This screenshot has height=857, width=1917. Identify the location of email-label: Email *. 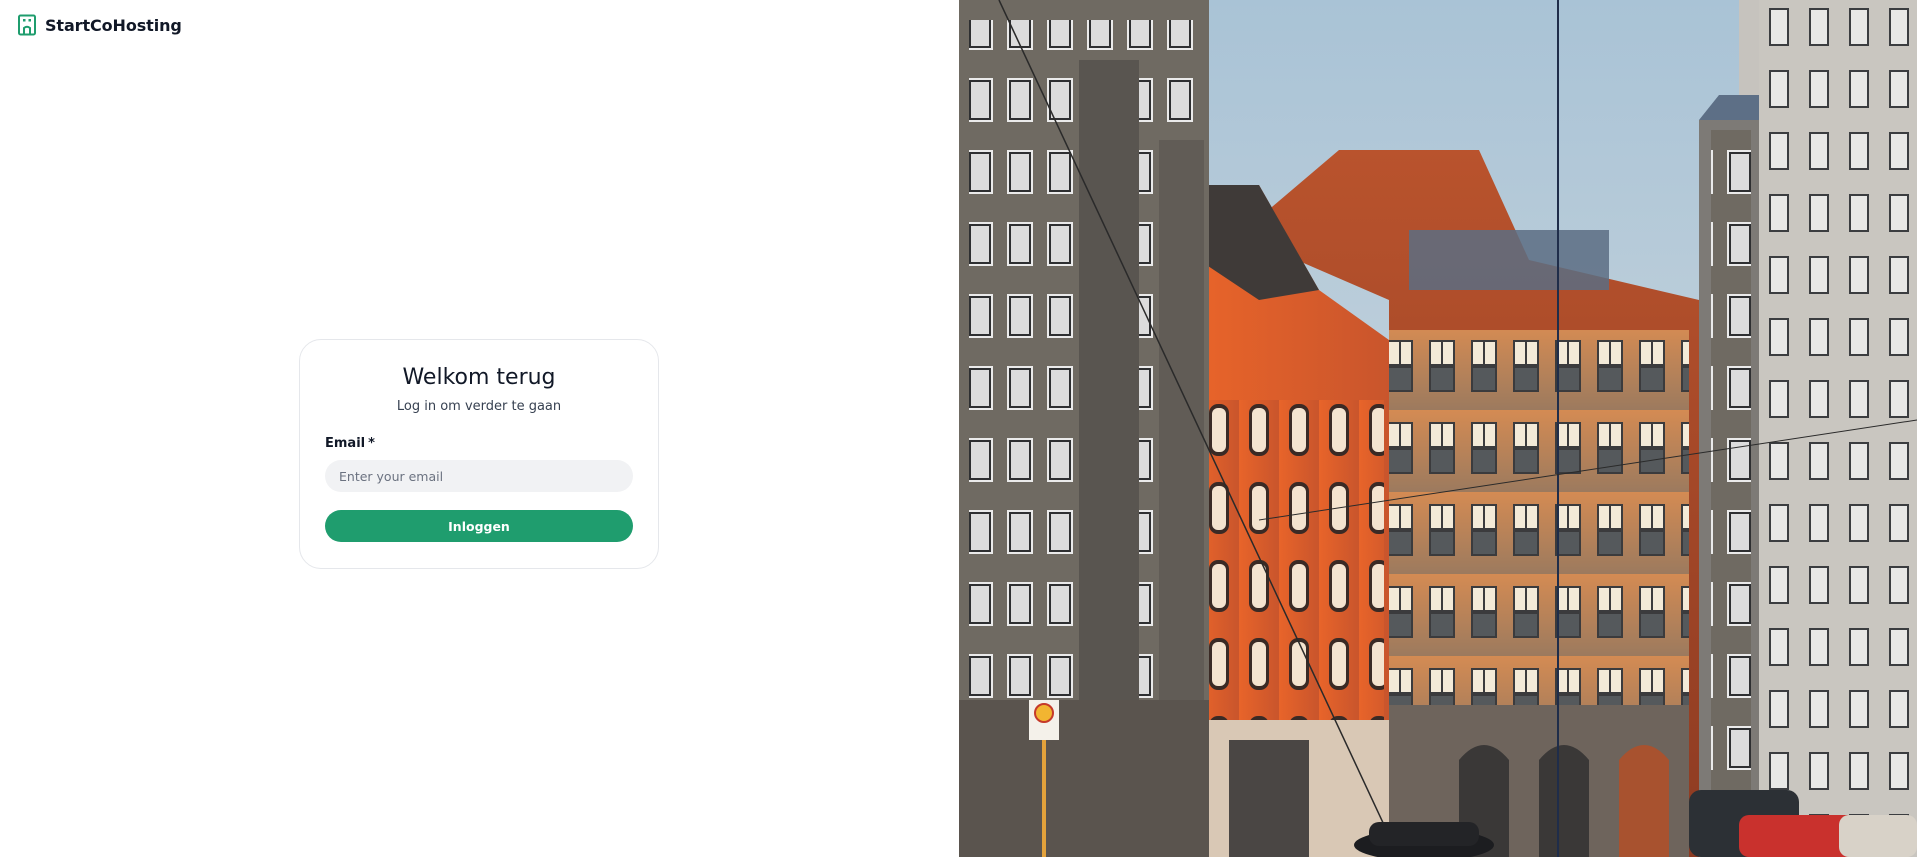
(479, 443).